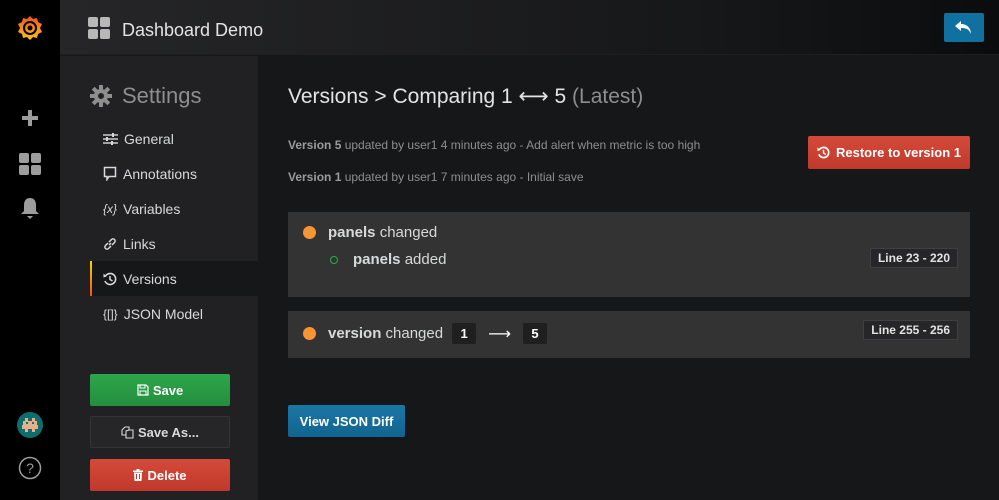  I want to click on latest-label: (Latest), so click(608, 96).